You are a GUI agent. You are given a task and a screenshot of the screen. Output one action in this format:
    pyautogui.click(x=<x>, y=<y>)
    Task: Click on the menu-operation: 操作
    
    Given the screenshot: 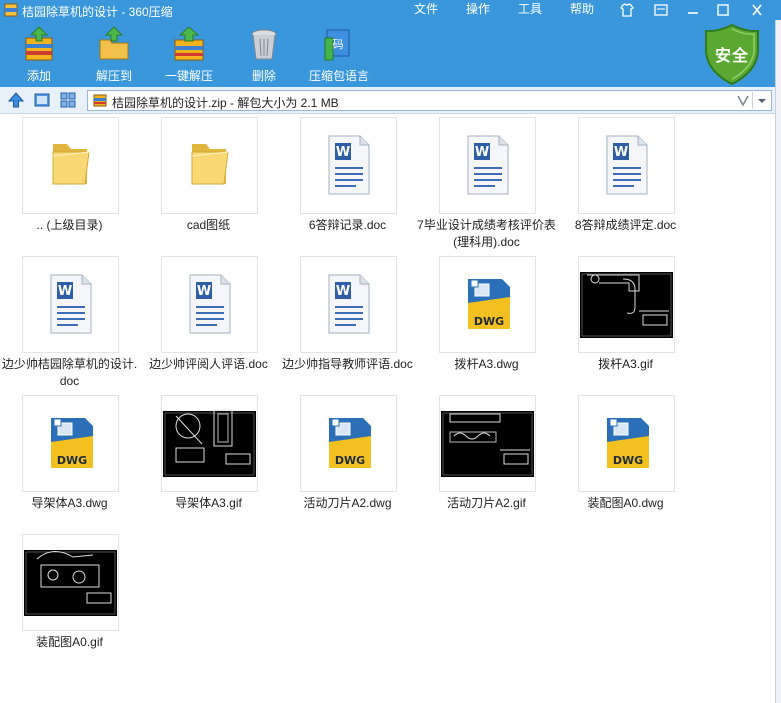 What is the action you would take?
    pyautogui.click(x=478, y=8)
    